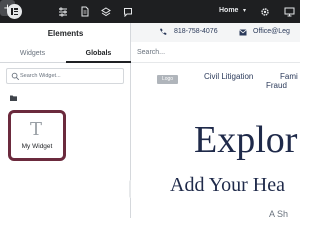  Describe the element at coordinates (279, 213) in the screenshot. I see `hero-caption: A Sh` at that location.